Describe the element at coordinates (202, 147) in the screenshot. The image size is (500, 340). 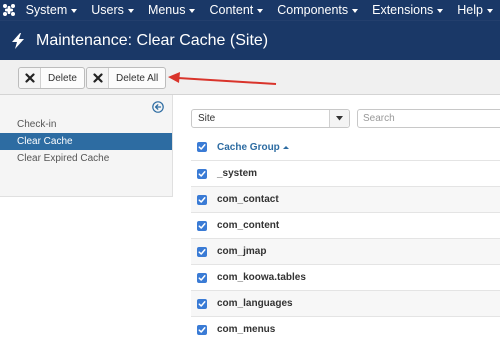
I see `select-all-checkbox` at that location.